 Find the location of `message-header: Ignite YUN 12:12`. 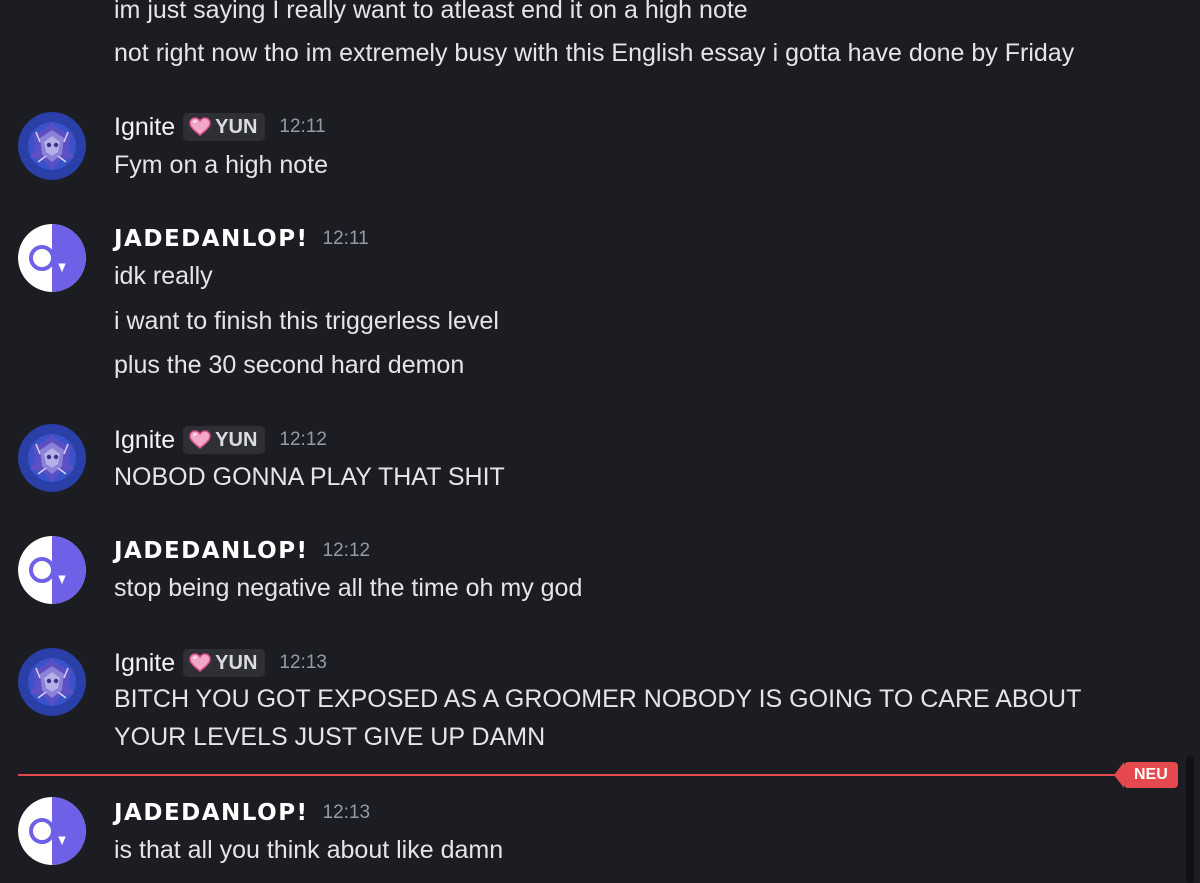

message-header: Ignite YUN 12:12 is located at coordinates (220, 440).